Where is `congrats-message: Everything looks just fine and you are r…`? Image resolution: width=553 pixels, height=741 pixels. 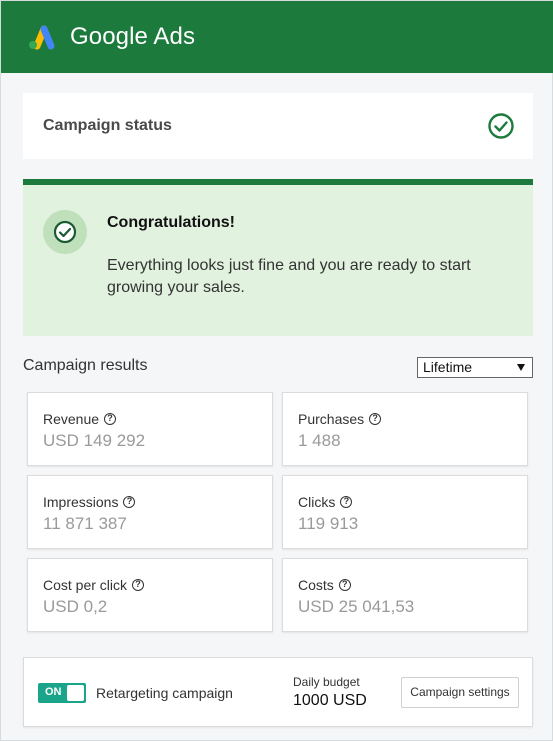
congrats-message: Everything looks just fine and you are r… is located at coordinates (289, 276).